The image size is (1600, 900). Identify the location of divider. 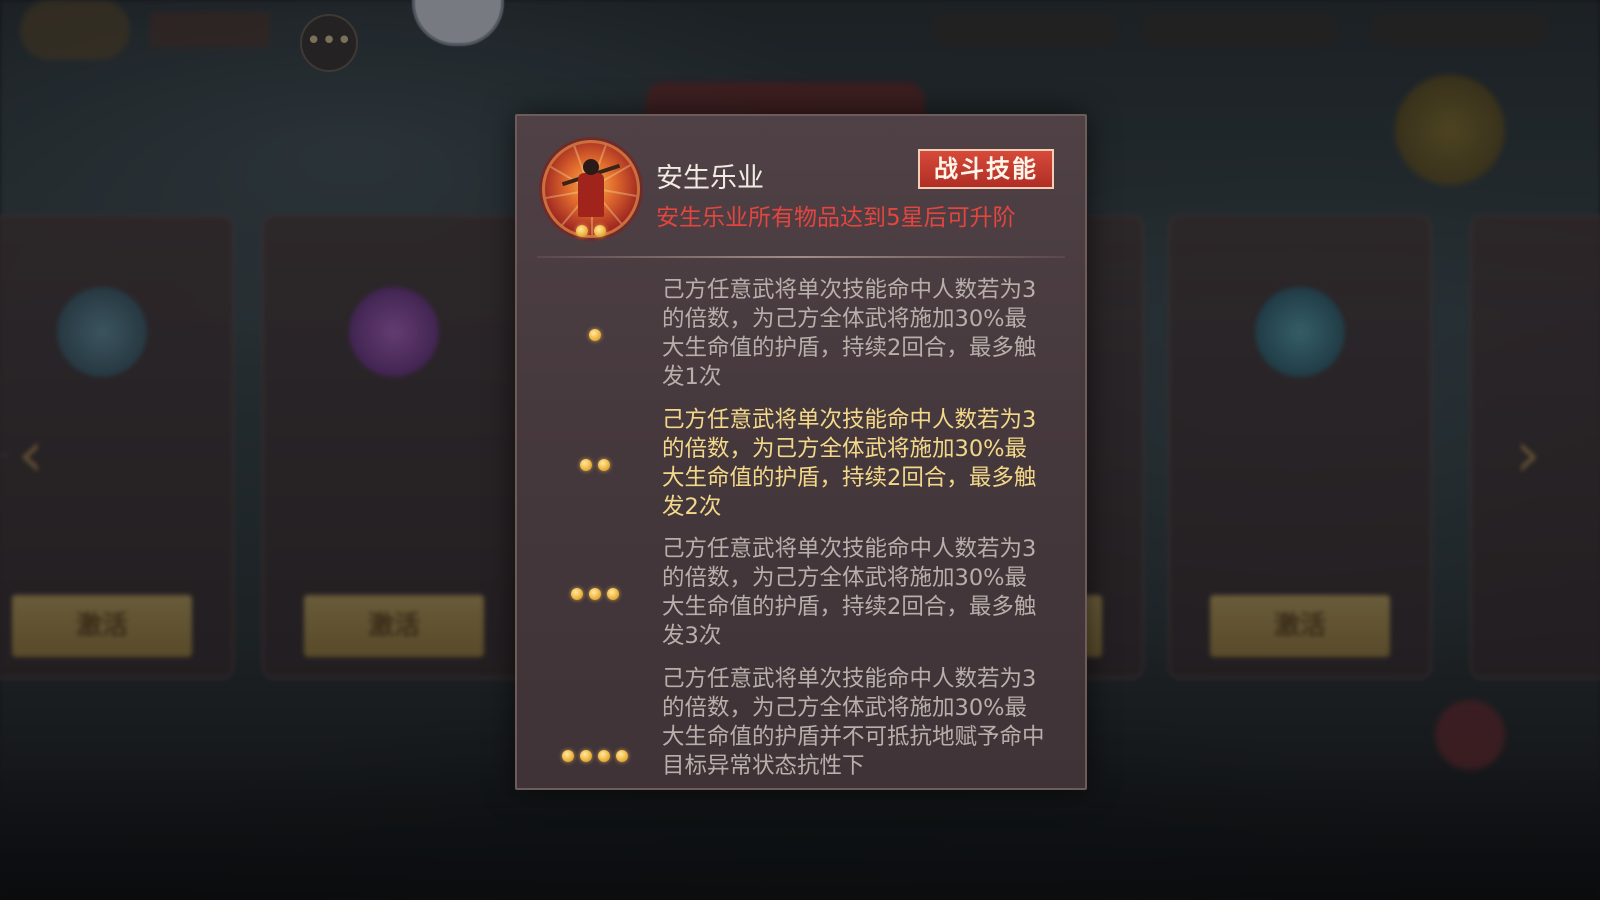
(801, 257).